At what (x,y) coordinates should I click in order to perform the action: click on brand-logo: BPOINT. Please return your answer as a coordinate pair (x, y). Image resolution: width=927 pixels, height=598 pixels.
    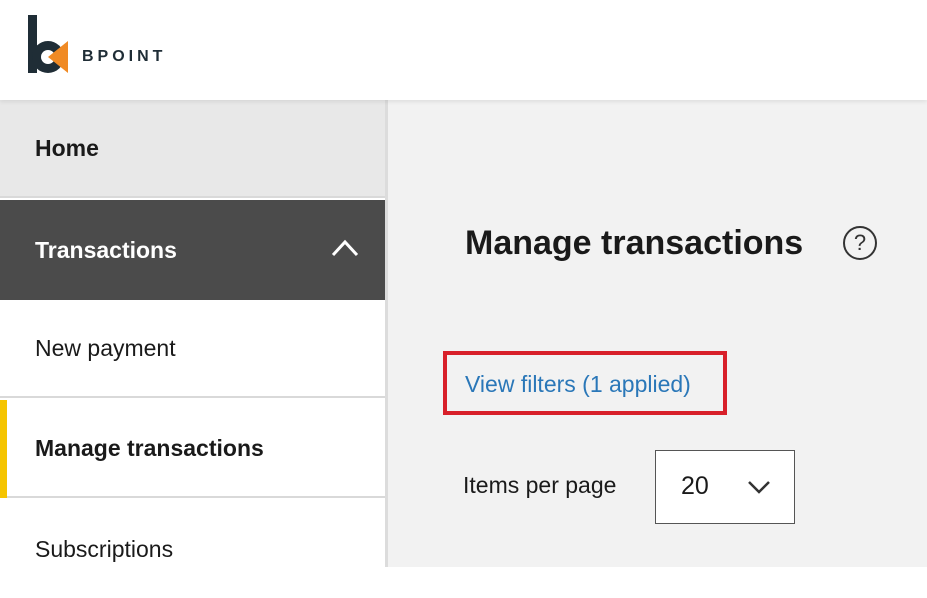
    Looking at the image, I should click on (108, 46).